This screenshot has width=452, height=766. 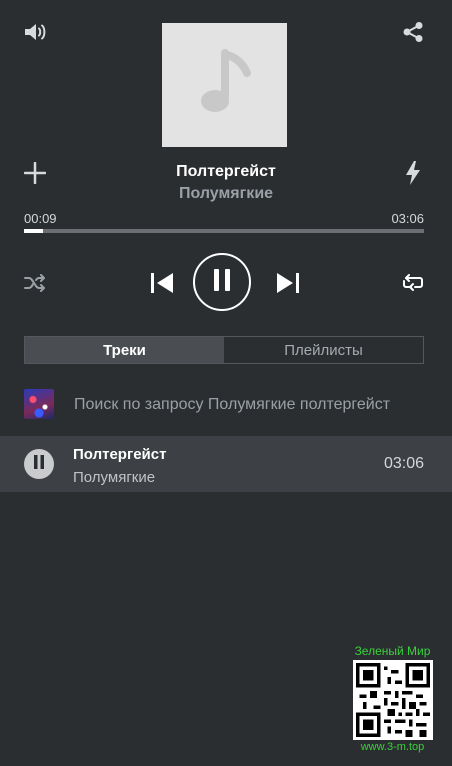 I want to click on total-time: 03:06, so click(x=407, y=218).